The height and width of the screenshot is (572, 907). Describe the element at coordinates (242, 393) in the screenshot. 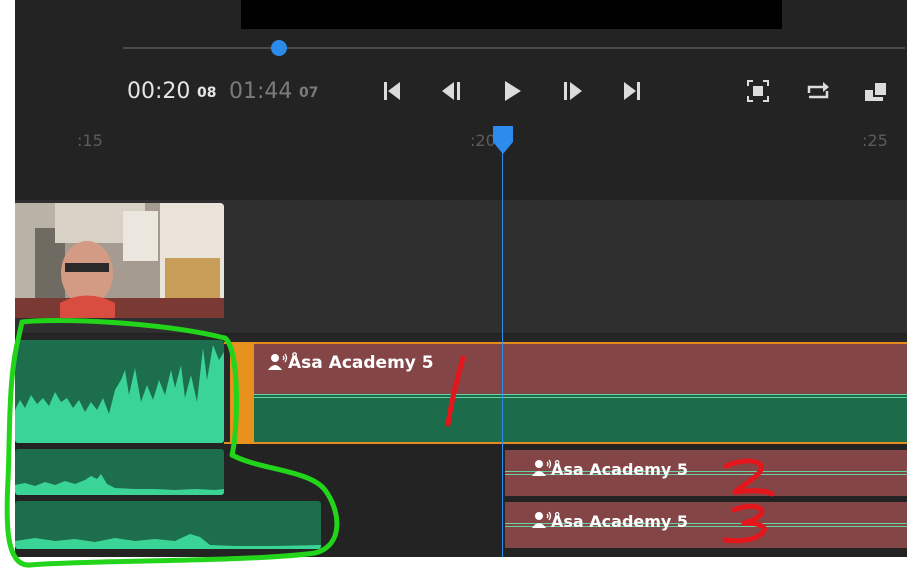

I see `selected-clip-handle` at that location.